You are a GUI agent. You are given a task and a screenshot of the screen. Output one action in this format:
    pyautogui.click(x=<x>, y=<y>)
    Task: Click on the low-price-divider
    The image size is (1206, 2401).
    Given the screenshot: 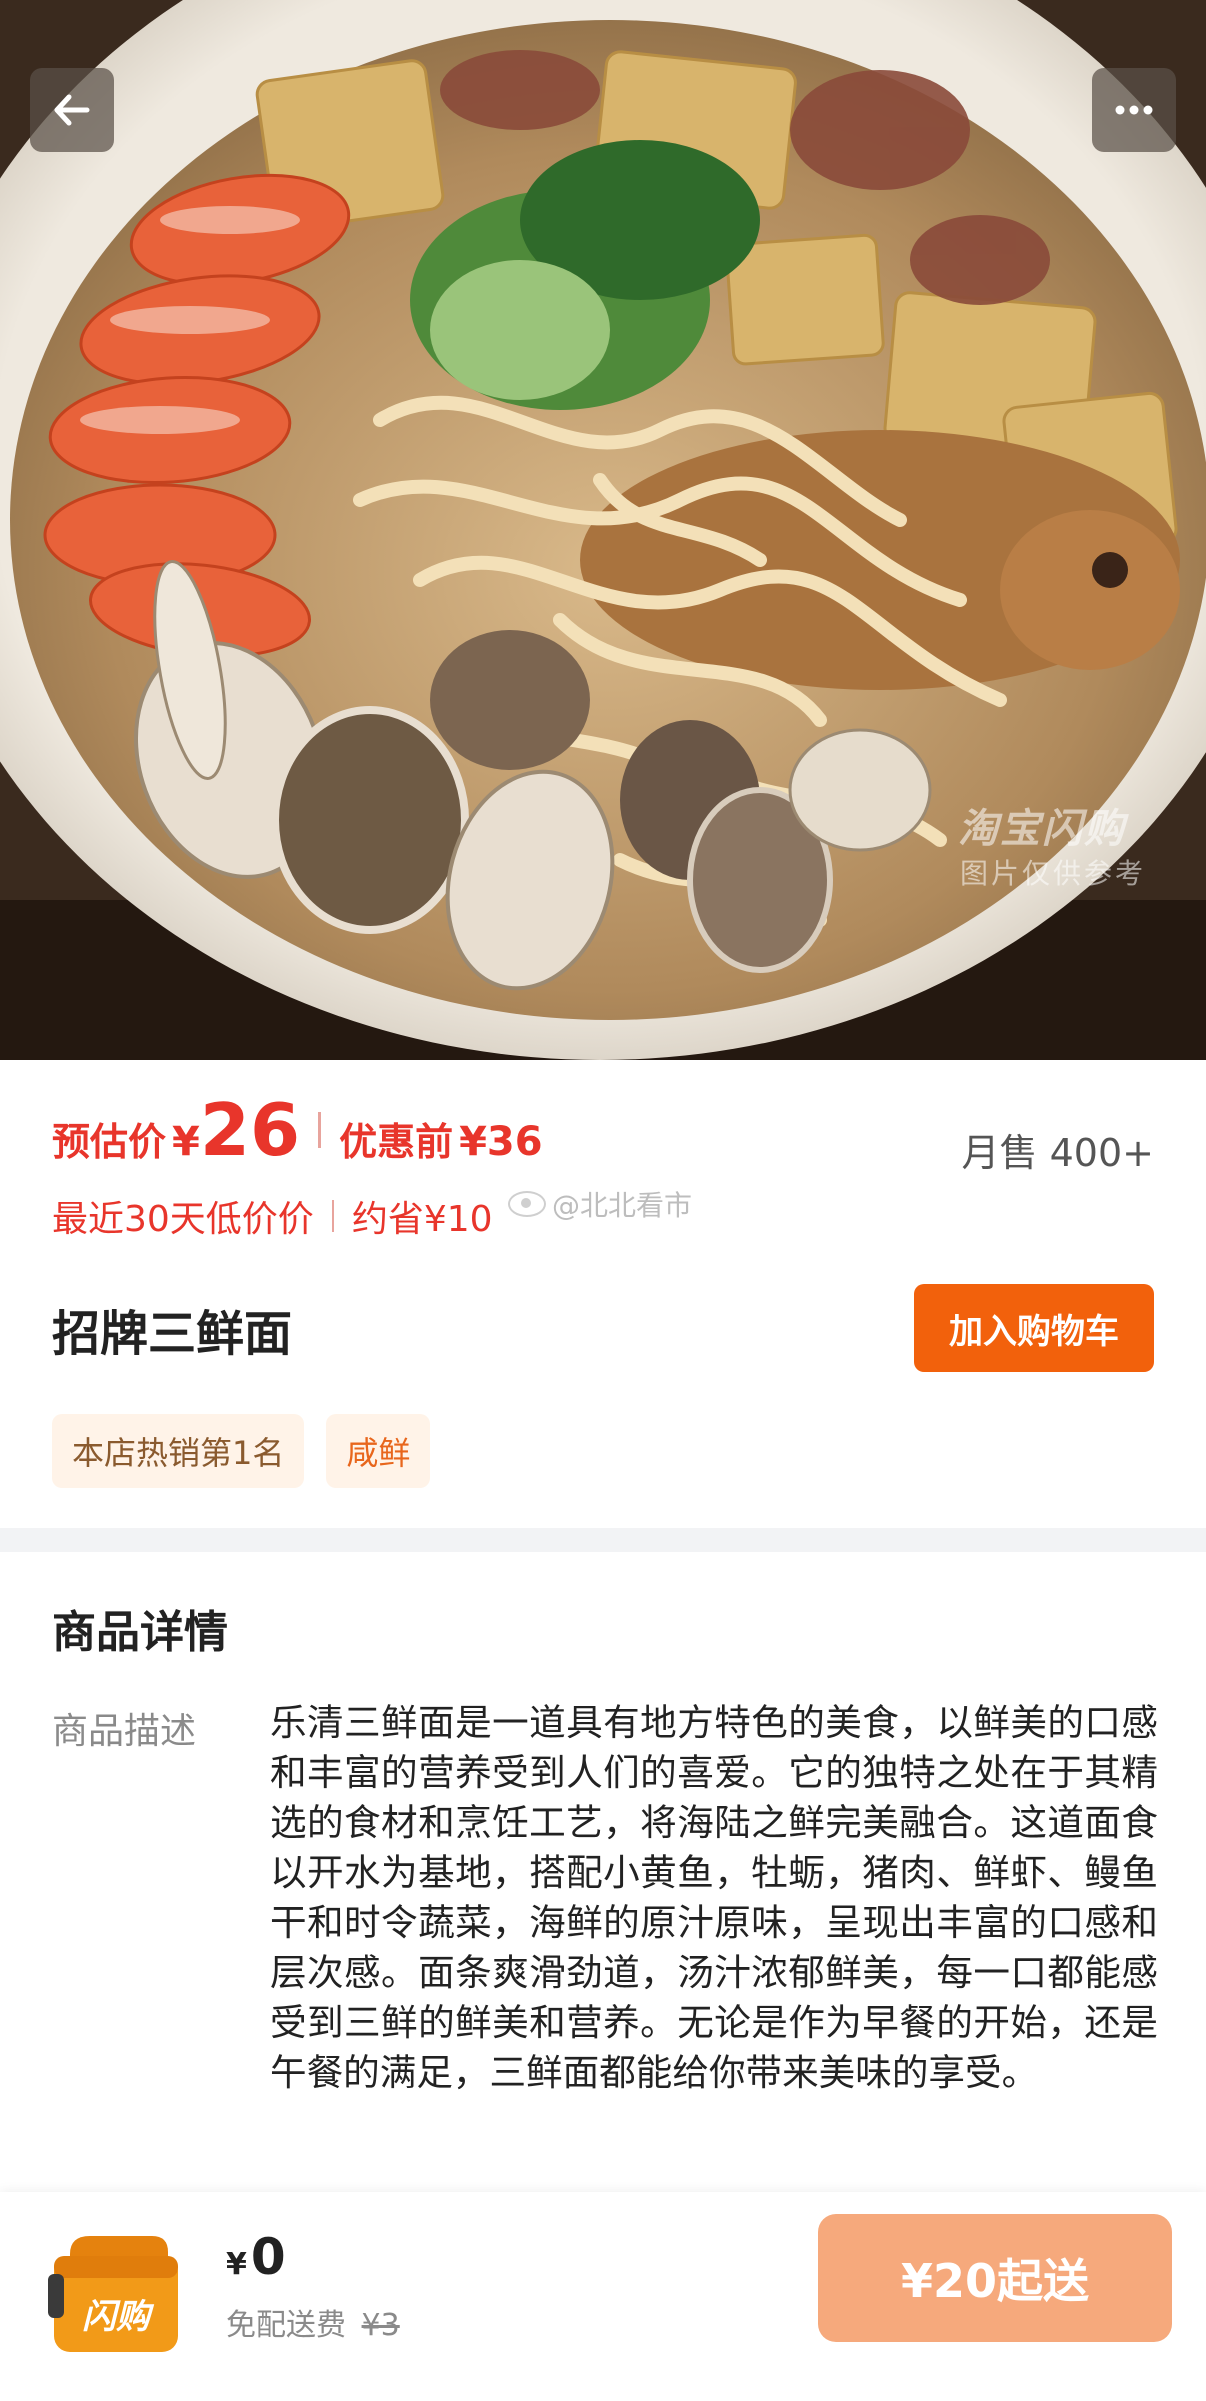 What is the action you would take?
    pyautogui.click(x=332, y=1216)
    